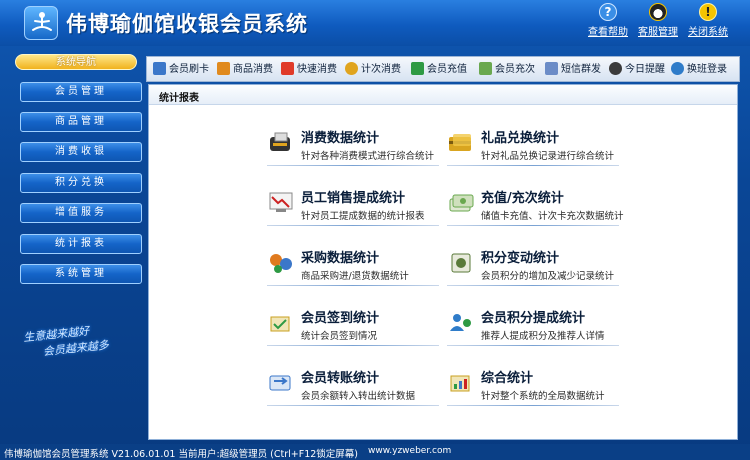  What do you see at coordinates (353, 330) in the screenshot?
I see `report-card-signin: 会员签到统计 统计会员签到情况` at bounding box center [353, 330].